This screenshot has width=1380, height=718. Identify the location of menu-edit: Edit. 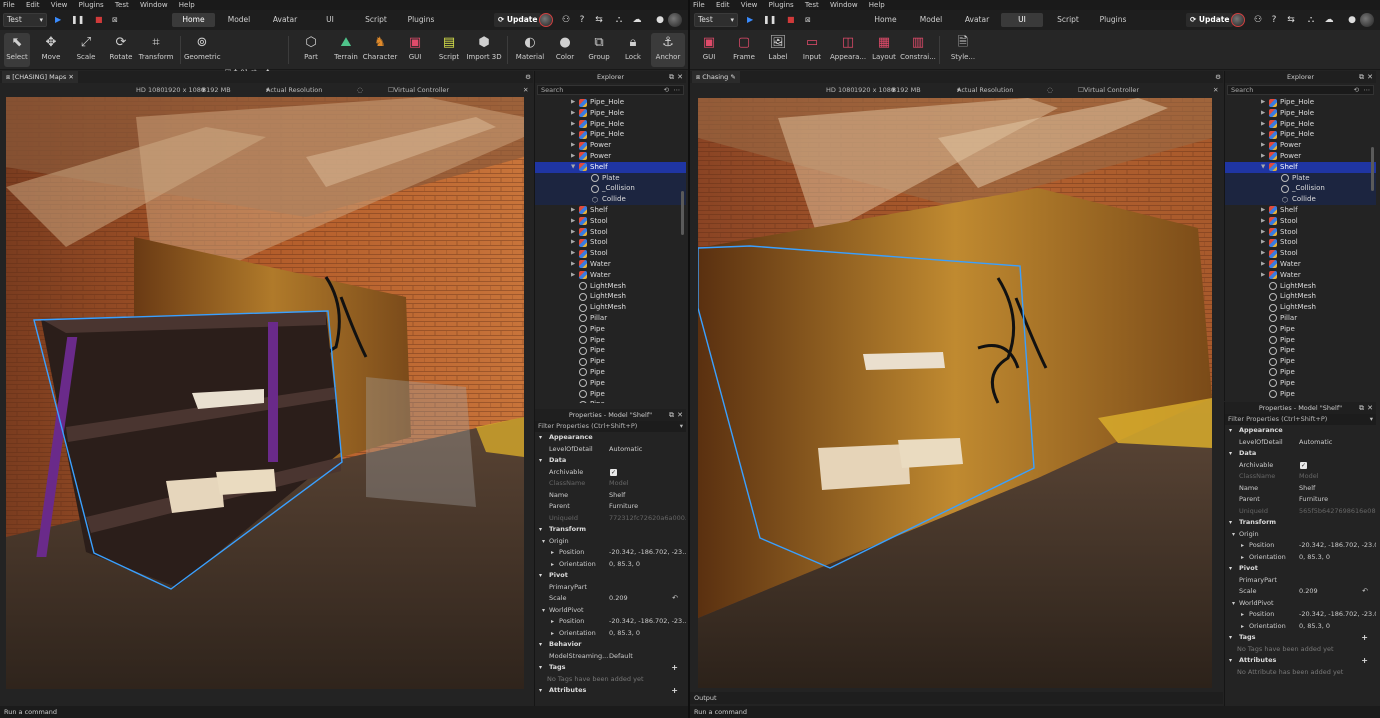
(33, 5).